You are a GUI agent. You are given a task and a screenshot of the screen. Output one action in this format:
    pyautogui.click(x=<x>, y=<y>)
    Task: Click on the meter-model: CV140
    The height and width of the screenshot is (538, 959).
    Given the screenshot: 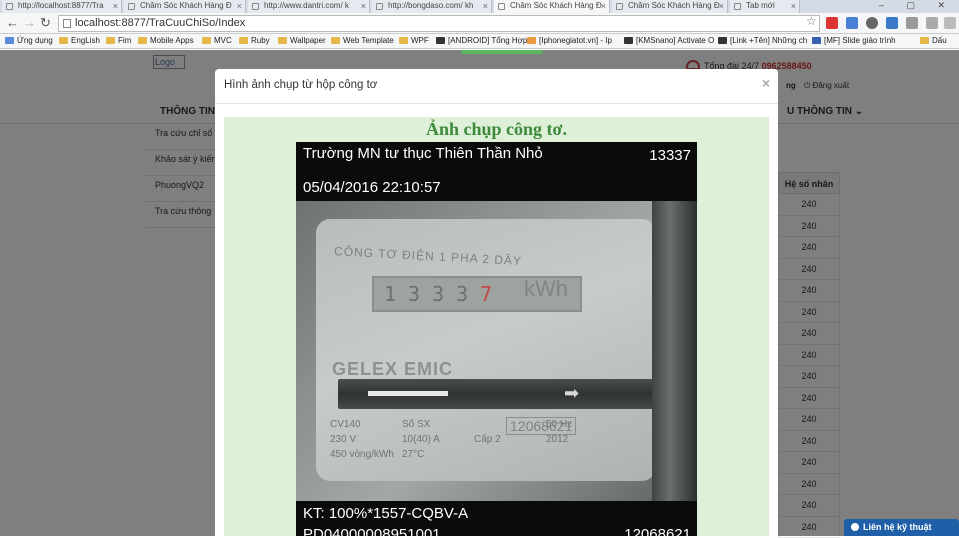 What is the action you would take?
    pyautogui.click(x=366, y=424)
    